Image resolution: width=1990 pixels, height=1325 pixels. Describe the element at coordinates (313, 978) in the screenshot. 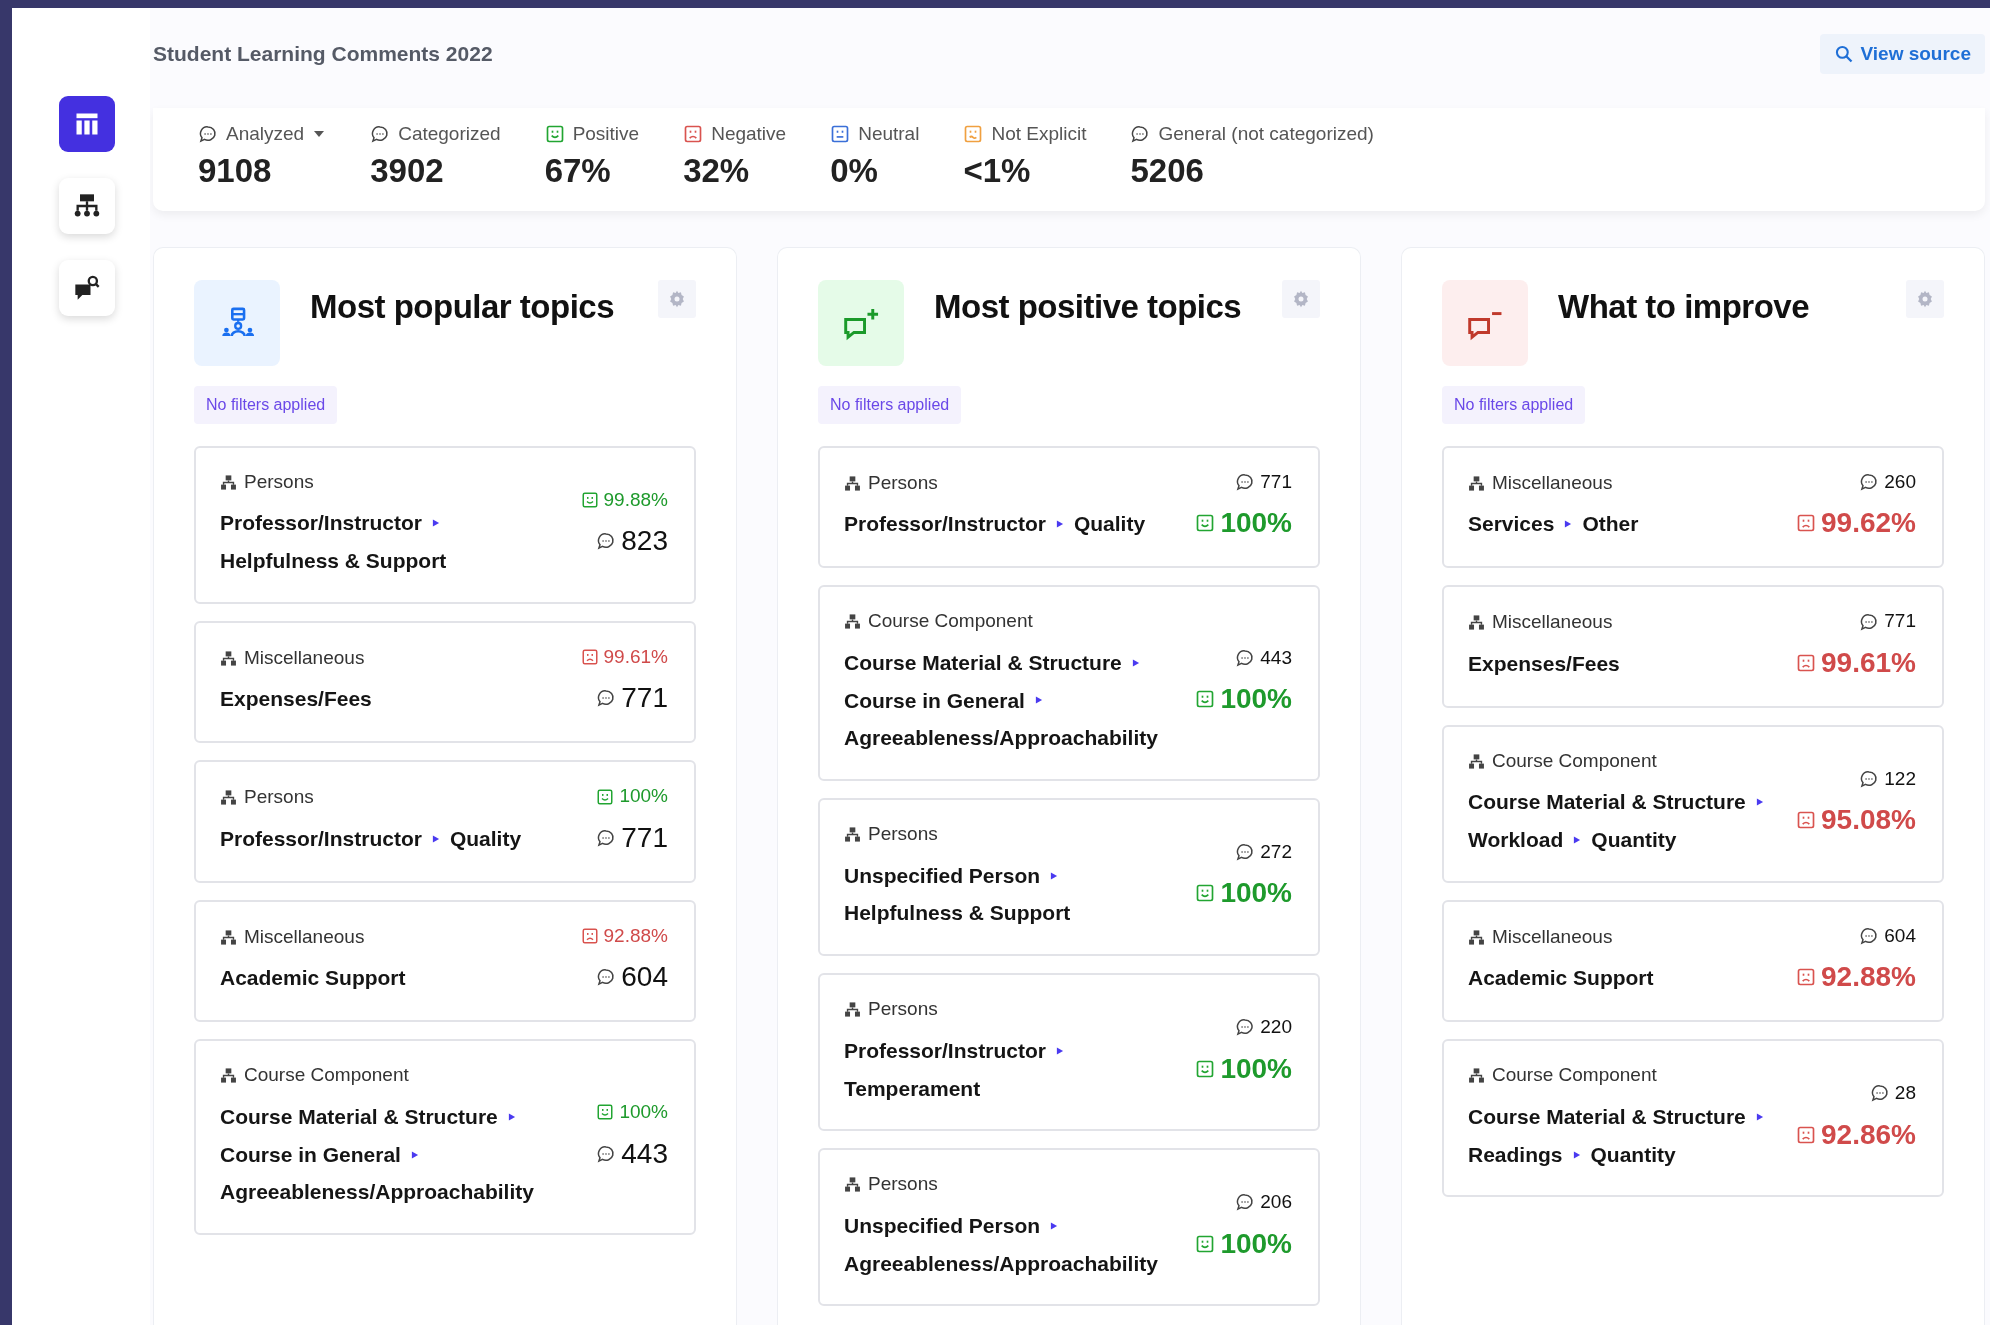

I see `topic-path: Academic Support` at that location.